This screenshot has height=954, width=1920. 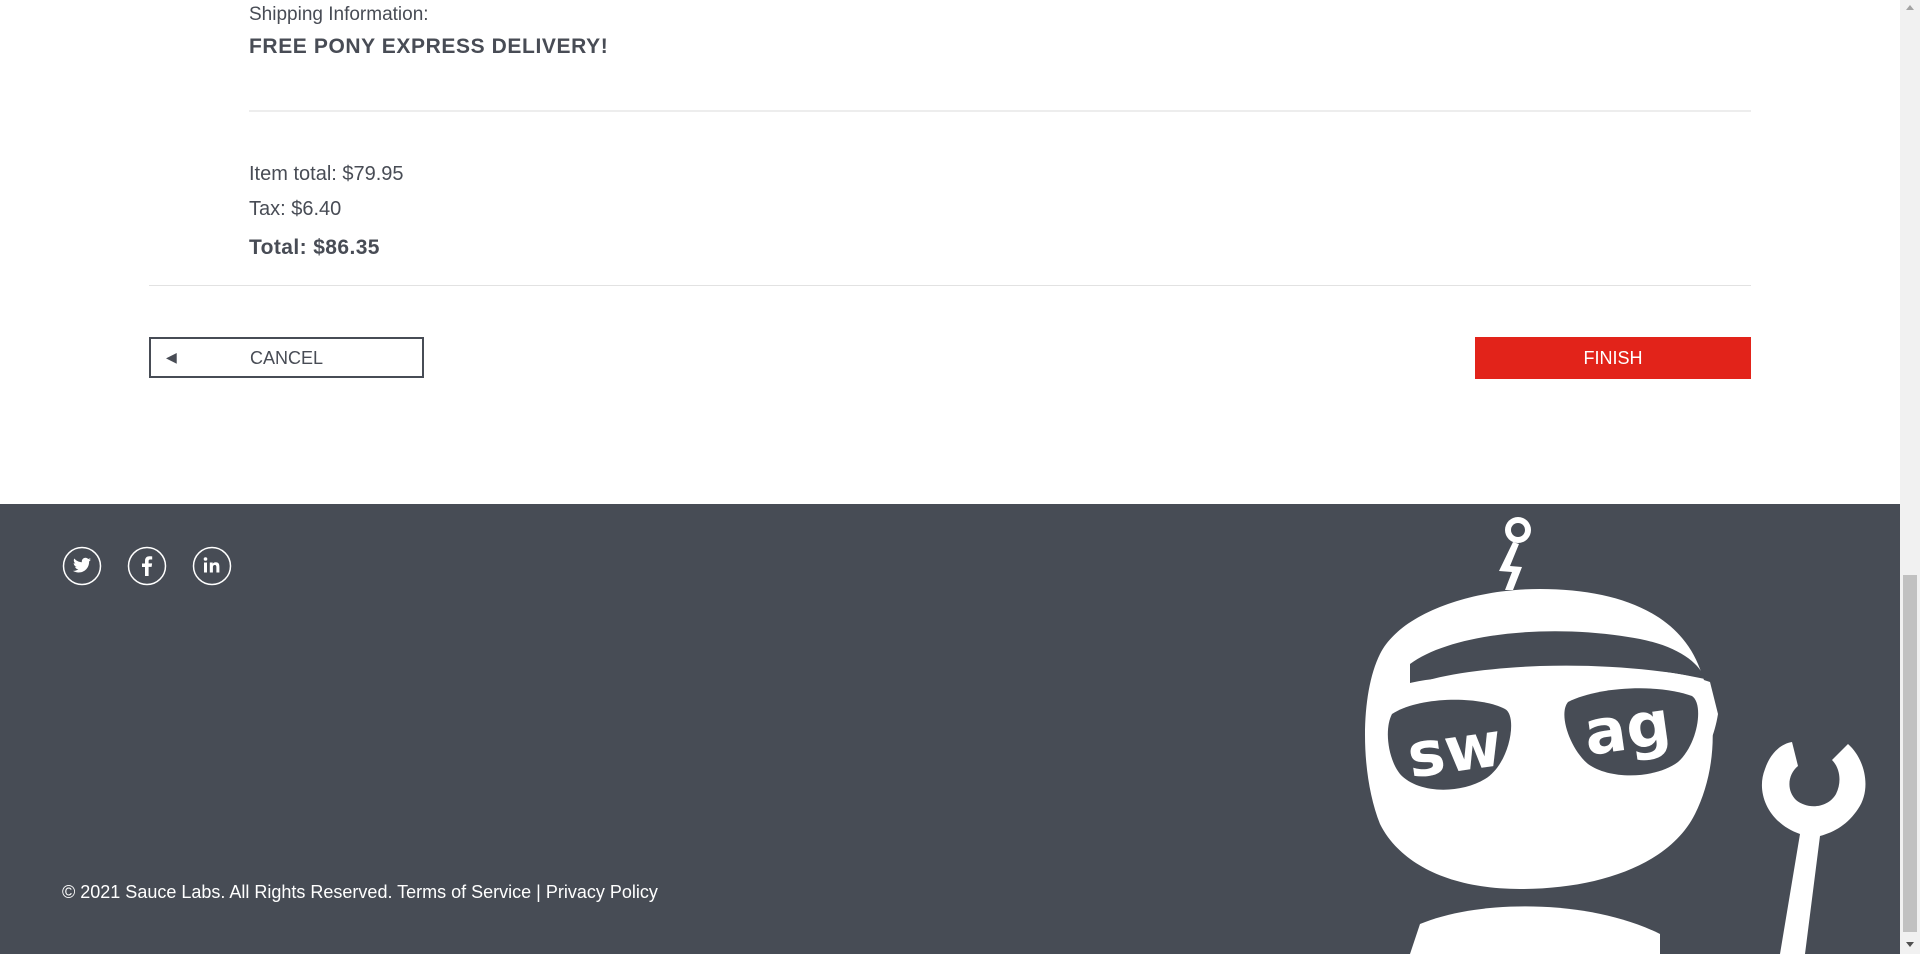 I want to click on linkedin-icon, so click(x=212, y=566).